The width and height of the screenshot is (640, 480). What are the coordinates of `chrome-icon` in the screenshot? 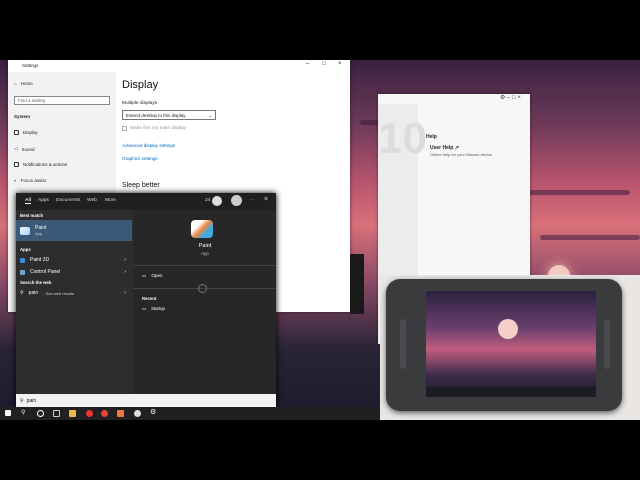 It's located at (89, 413).